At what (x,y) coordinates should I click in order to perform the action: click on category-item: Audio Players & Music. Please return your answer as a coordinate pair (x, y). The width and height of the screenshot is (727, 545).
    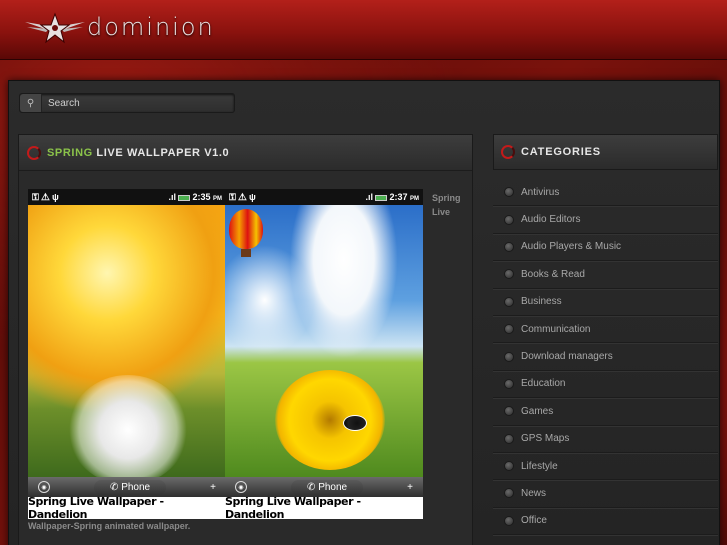
    Looking at the image, I should click on (605, 248).